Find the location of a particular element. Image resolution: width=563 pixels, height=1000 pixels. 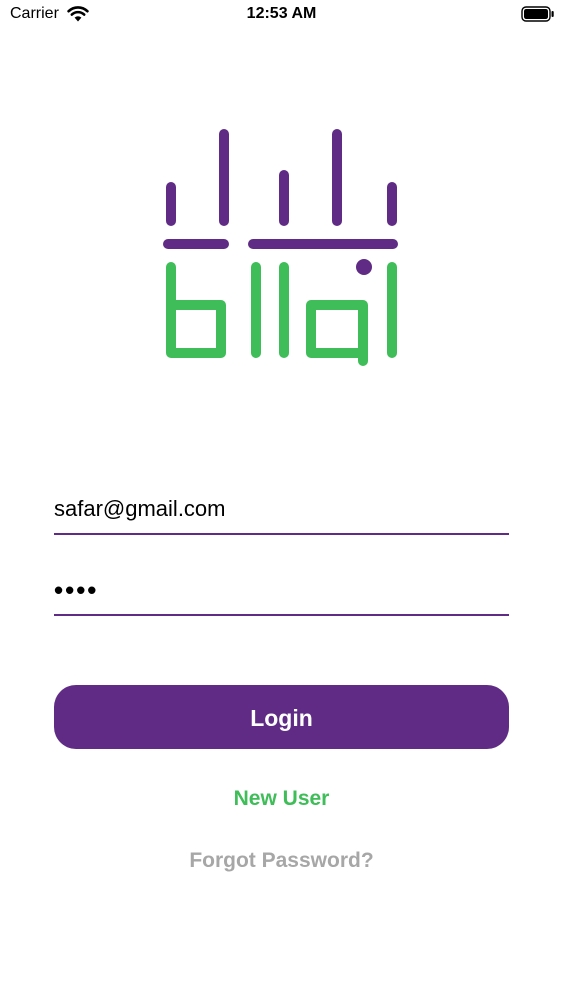

password-field-container is located at coordinates (281, 591).